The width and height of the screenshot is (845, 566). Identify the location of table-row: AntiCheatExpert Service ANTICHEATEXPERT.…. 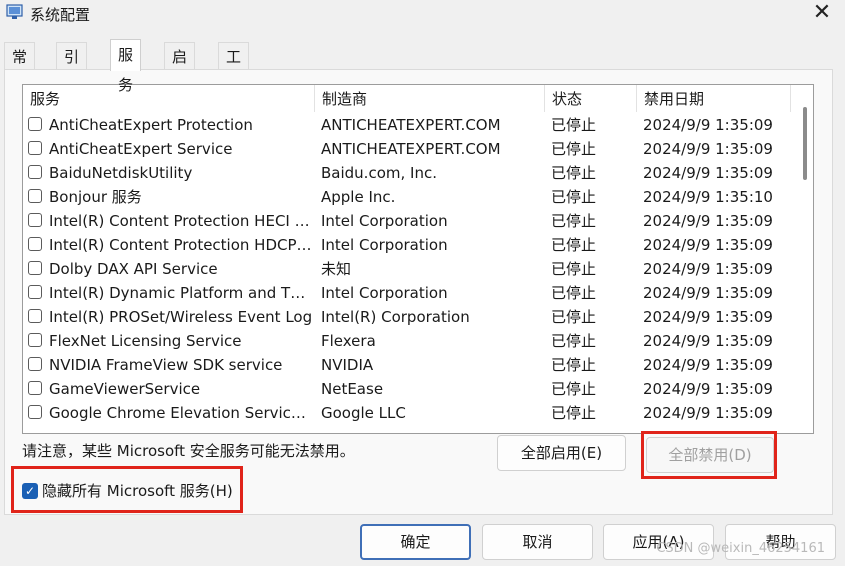
(410, 149).